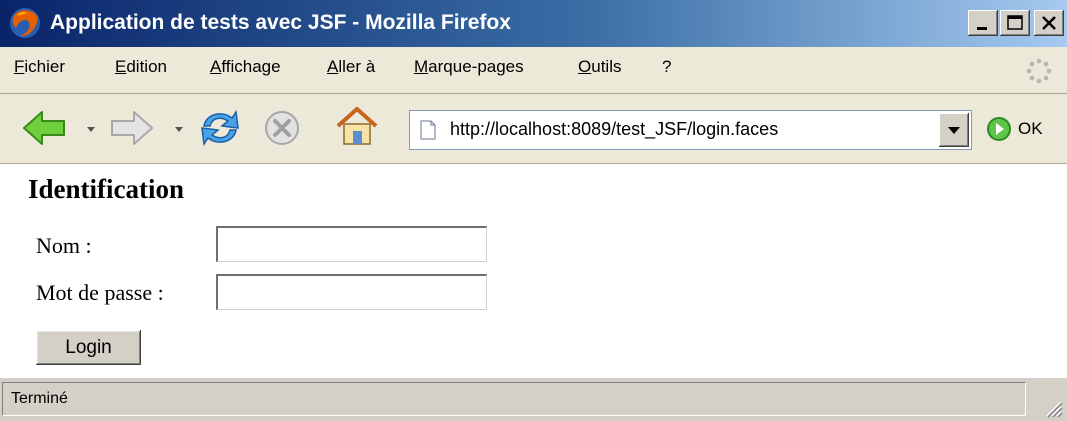 The image size is (1067, 421). I want to click on home-icon, so click(357, 127).